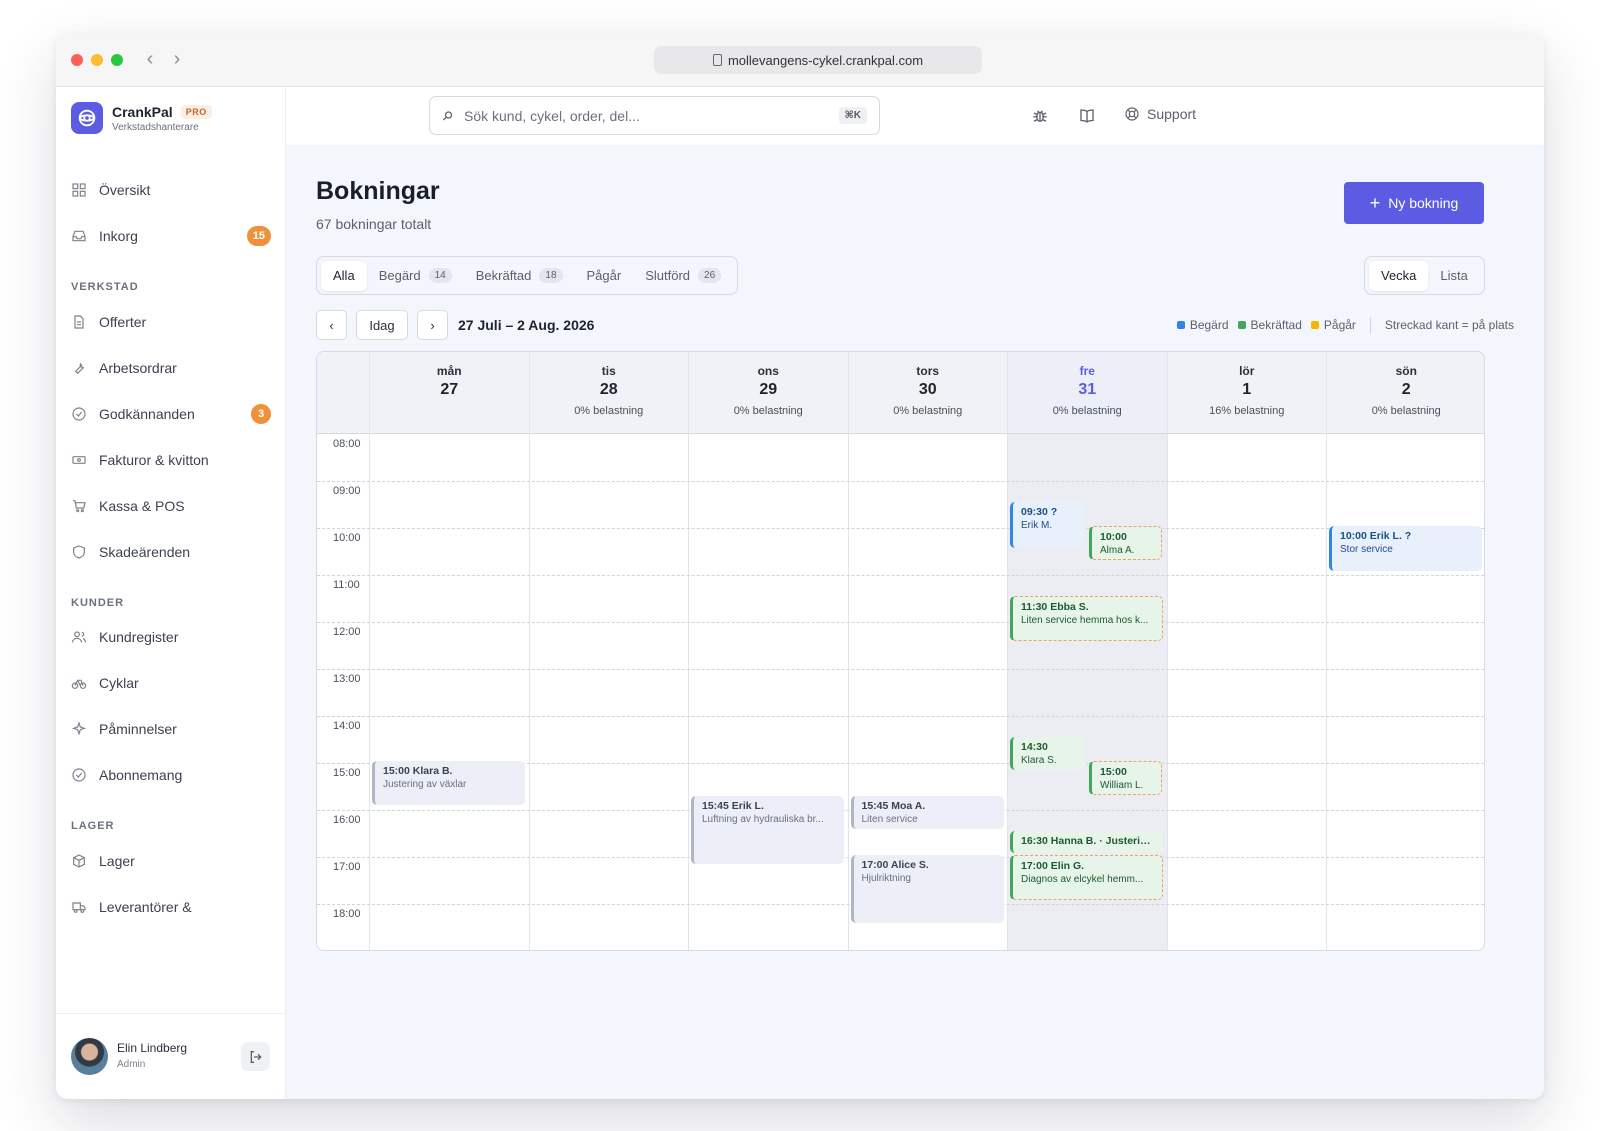 The width and height of the screenshot is (1600, 1131). What do you see at coordinates (347, 914) in the screenshot?
I see `hour-label: 18:00` at bounding box center [347, 914].